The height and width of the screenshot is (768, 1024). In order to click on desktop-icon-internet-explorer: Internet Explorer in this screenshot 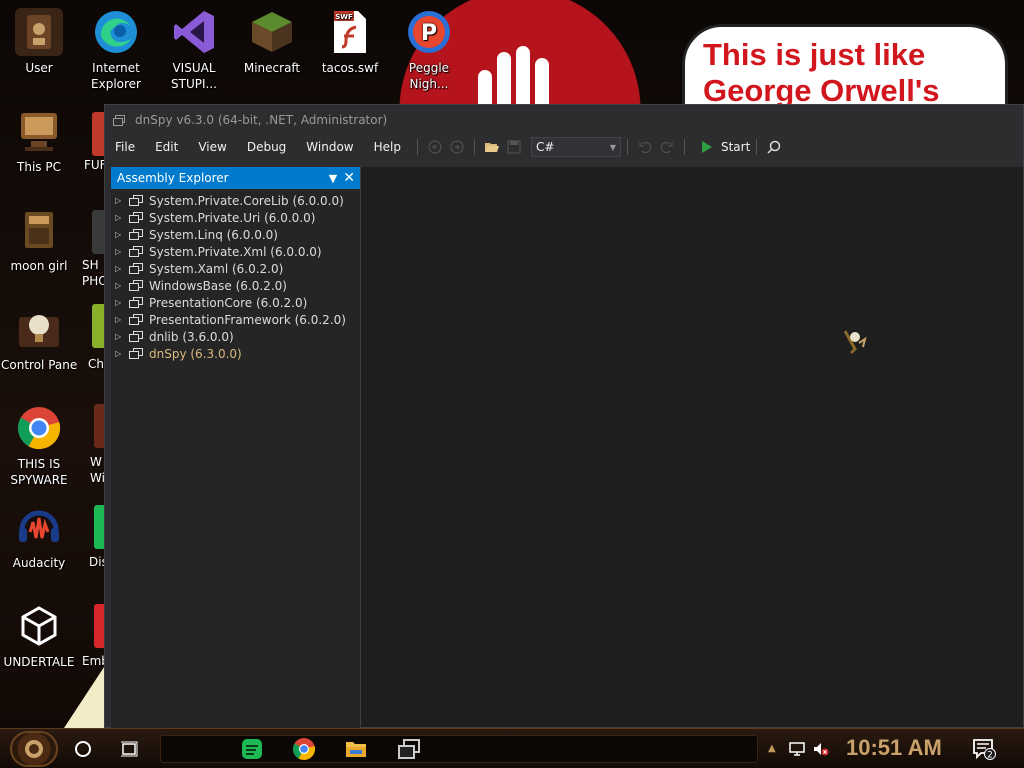, I will do `click(116, 50)`.